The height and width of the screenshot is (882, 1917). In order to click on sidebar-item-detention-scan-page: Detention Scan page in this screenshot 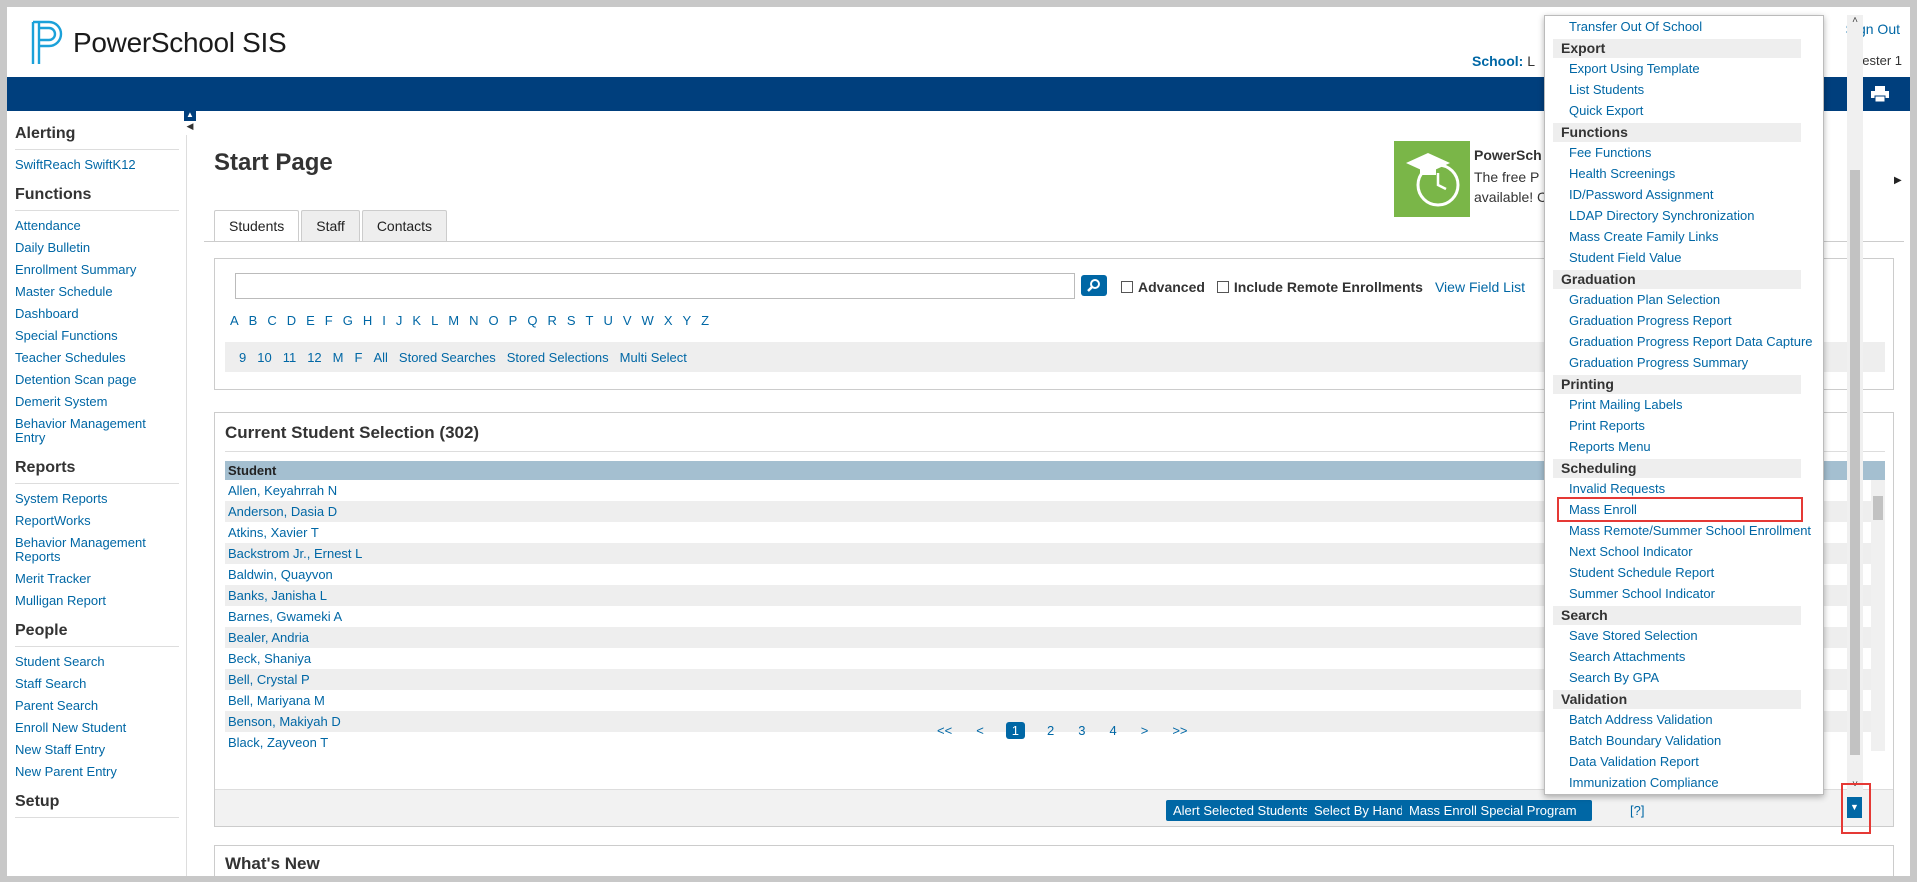, I will do `click(97, 380)`.